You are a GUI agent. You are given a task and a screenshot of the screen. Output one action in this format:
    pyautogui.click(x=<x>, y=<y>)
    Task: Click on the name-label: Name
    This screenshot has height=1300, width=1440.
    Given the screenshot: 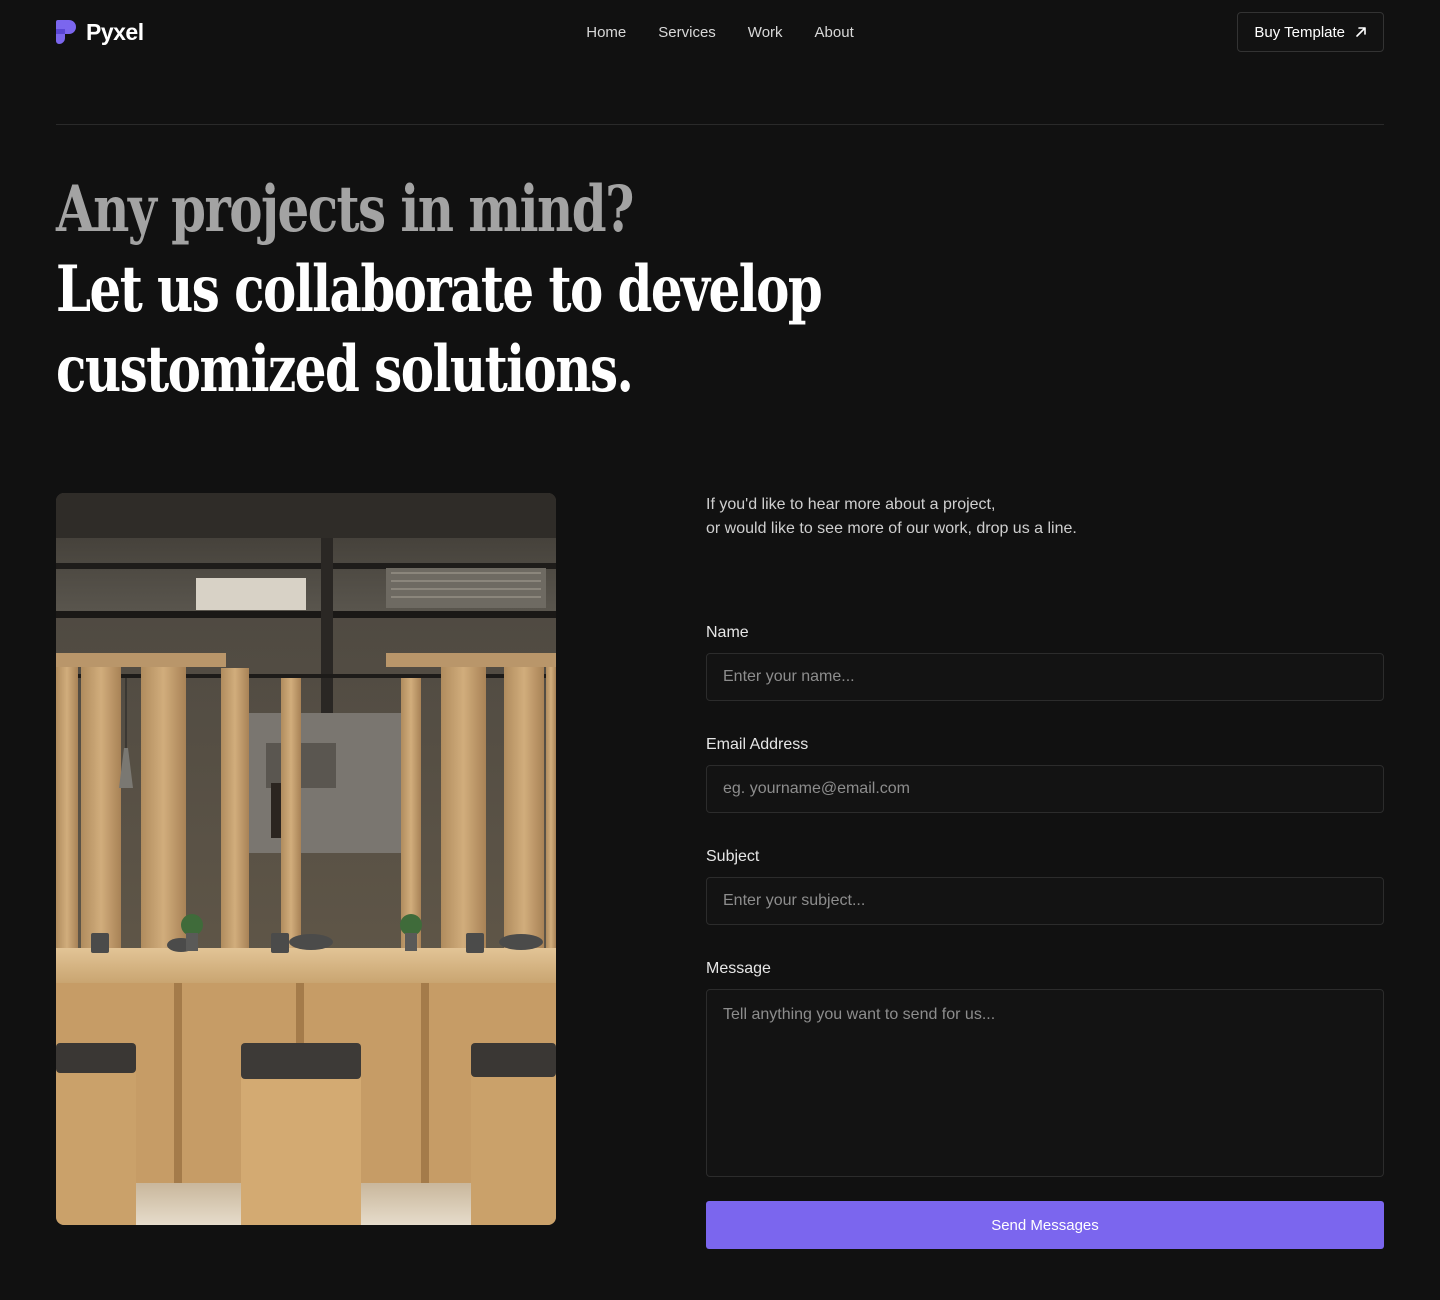 What is the action you would take?
    pyautogui.click(x=727, y=632)
    